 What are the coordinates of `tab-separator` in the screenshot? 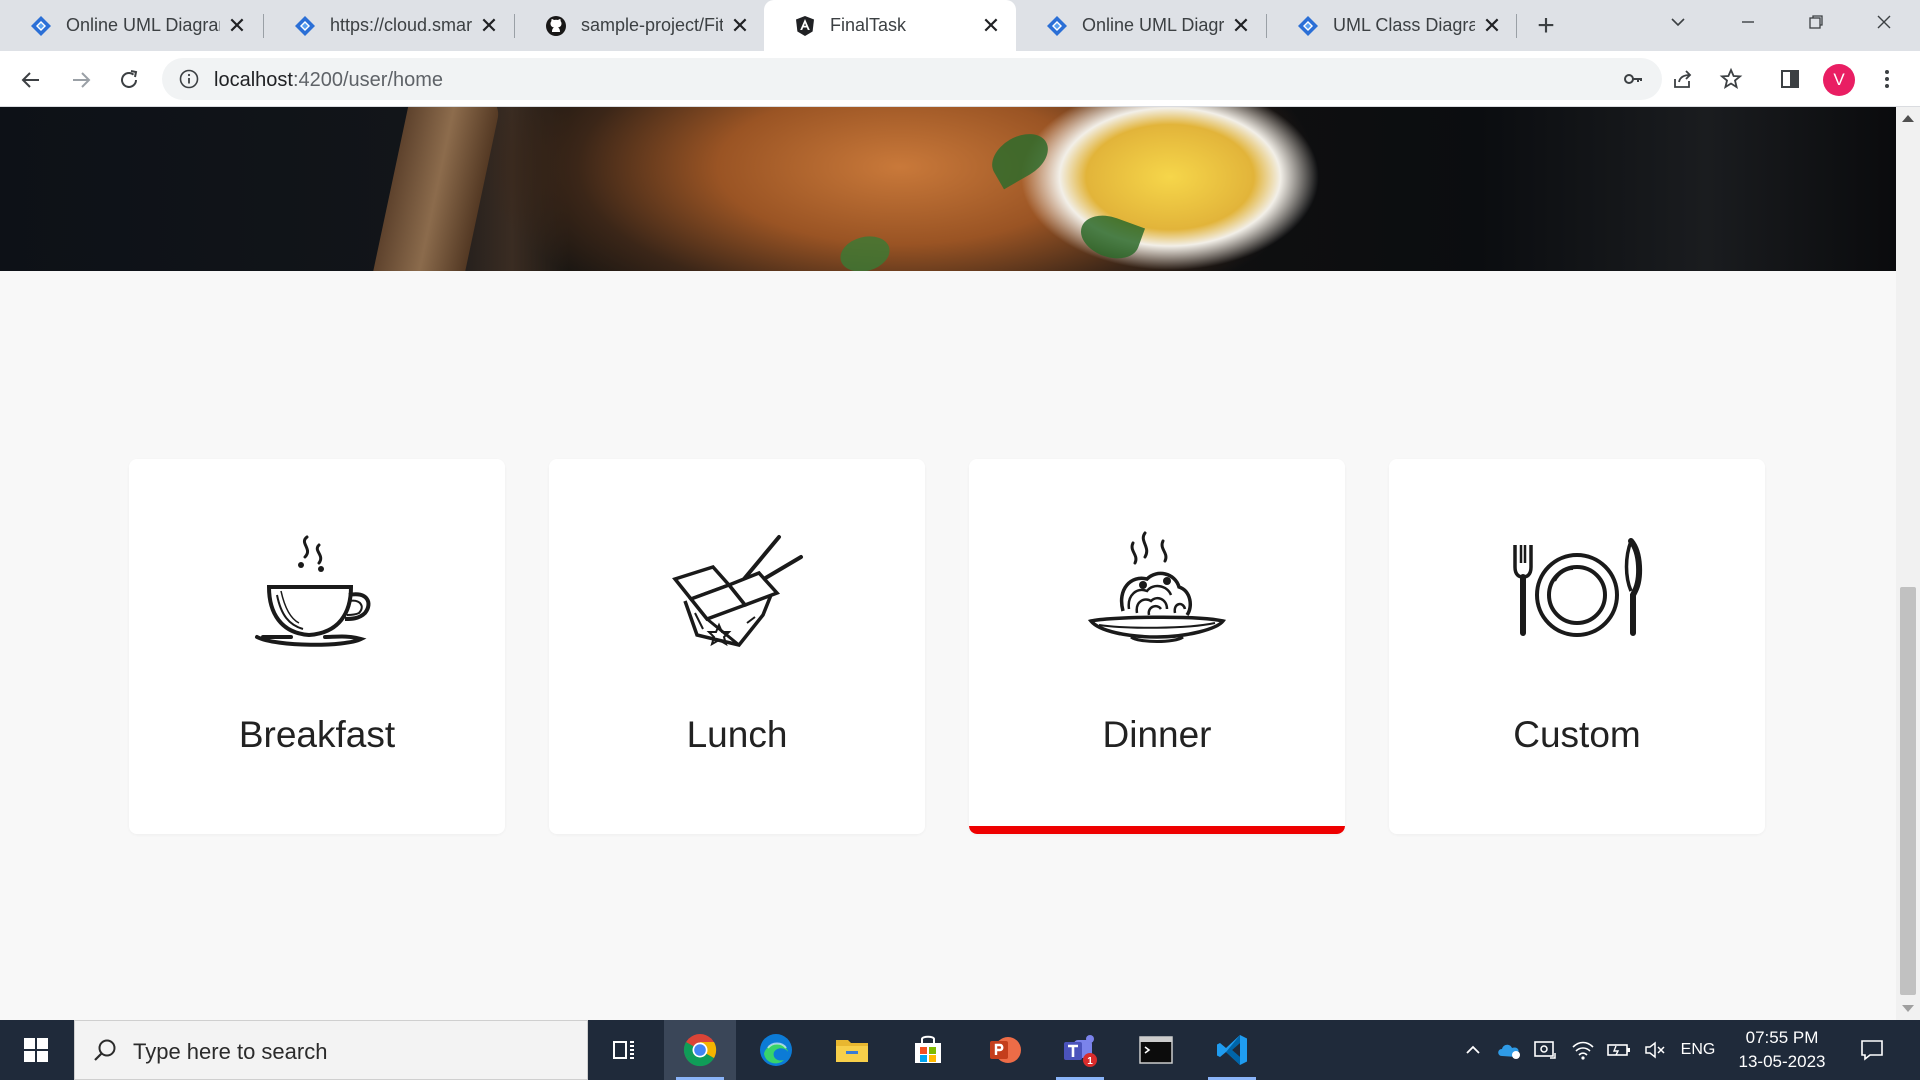 It's located at (1516, 26).